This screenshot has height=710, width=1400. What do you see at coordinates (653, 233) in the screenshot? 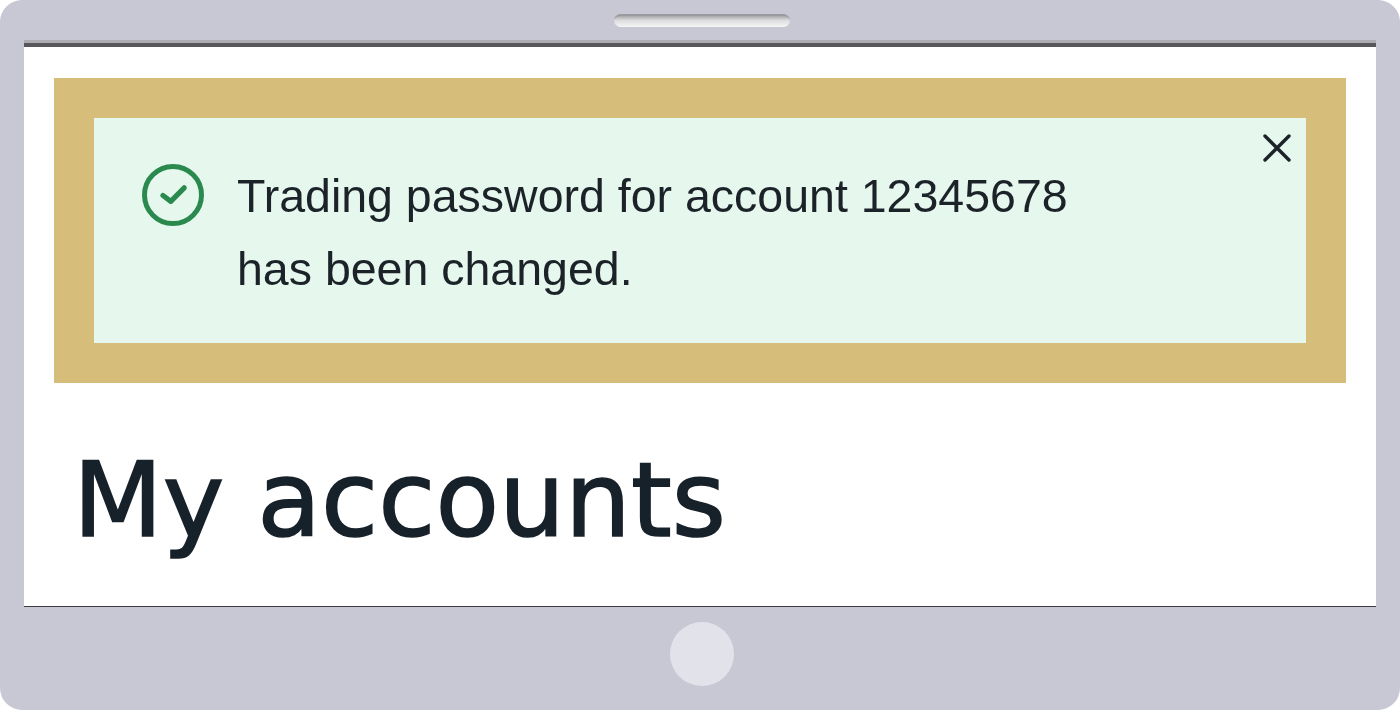
I see `alert-message: Trading password for account 12345678 has been changed.` at bounding box center [653, 233].